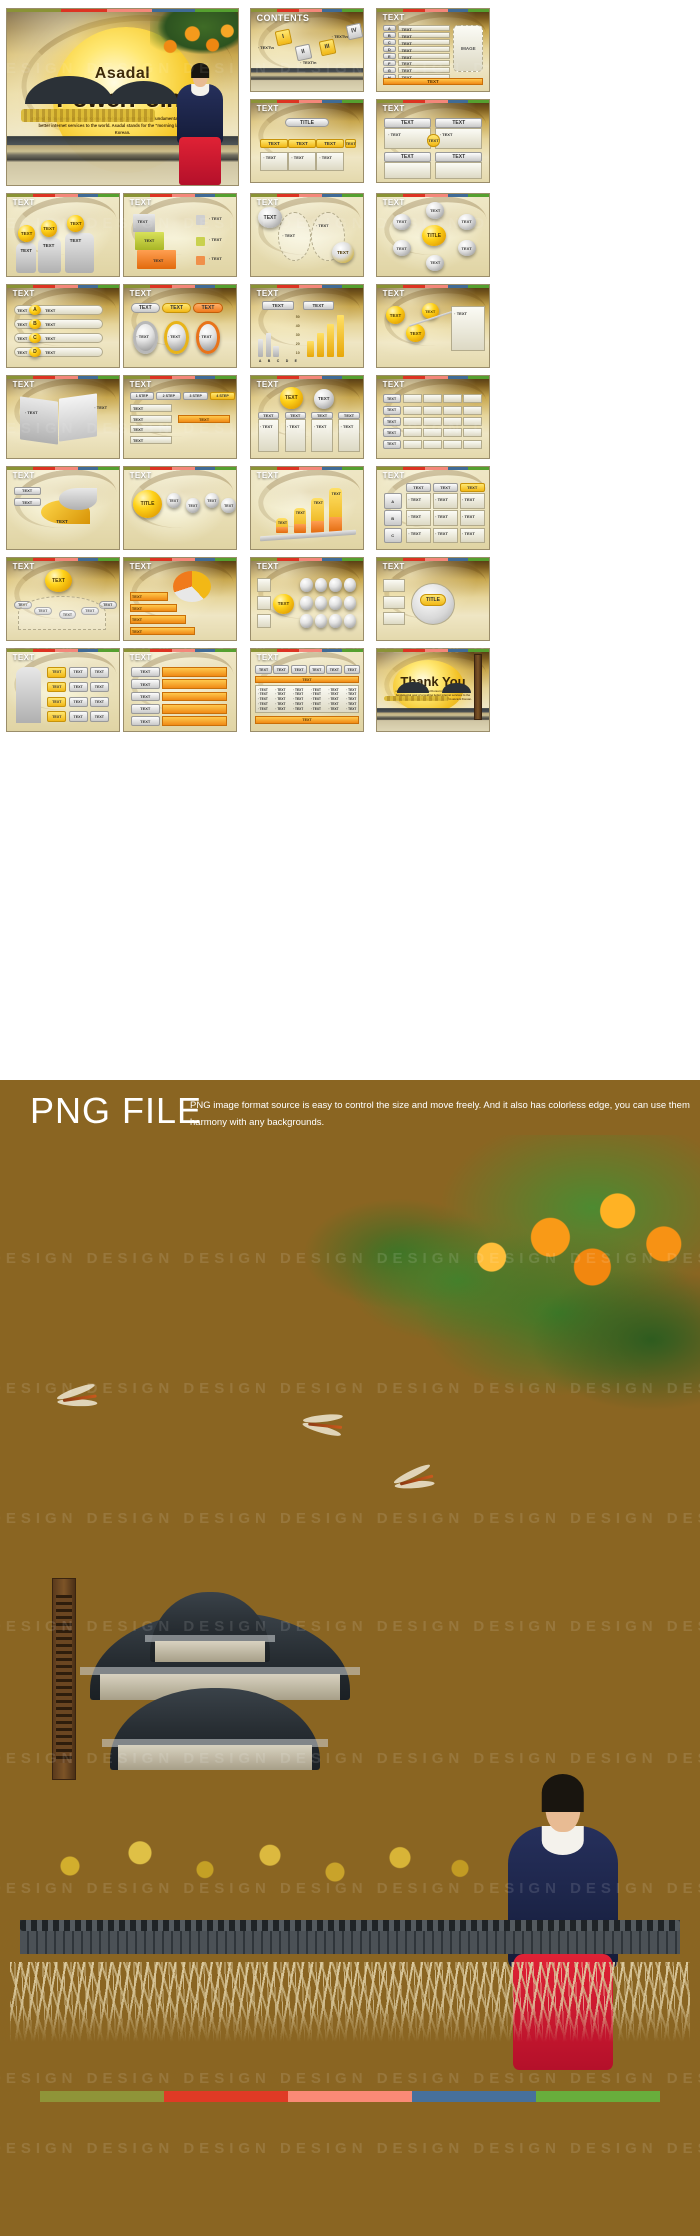  What do you see at coordinates (435, 210) in the screenshot?
I see `orbit-node-0: TEXT` at bounding box center [435, 210].